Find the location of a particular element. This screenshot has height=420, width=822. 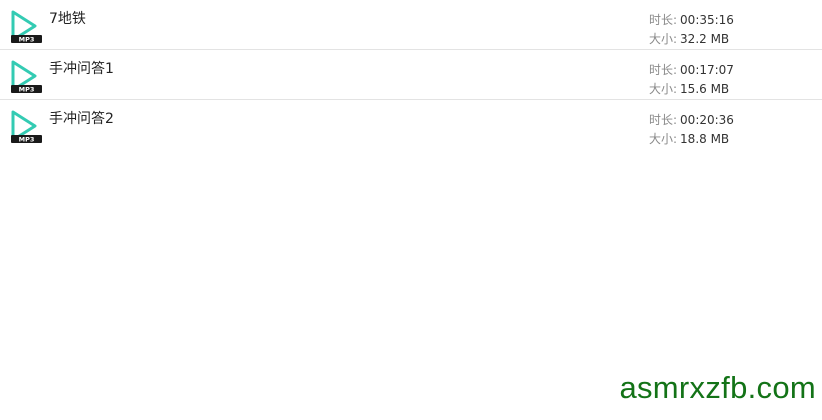

size-value: 18.8 MB is located at coordinates (705, 139).